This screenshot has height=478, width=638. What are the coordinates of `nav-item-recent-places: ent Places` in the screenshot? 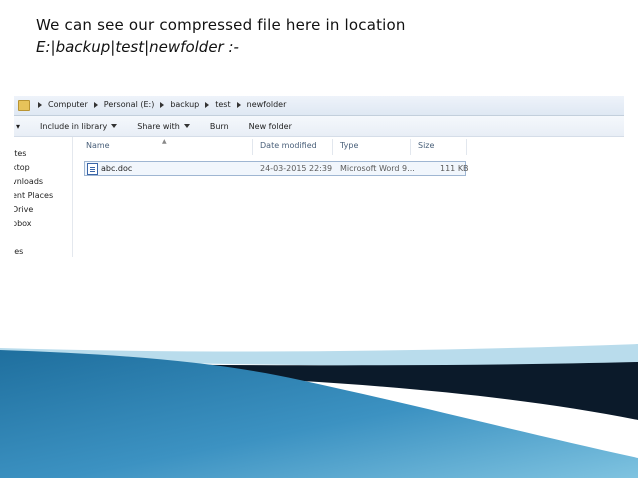 It's located at (33, 195).